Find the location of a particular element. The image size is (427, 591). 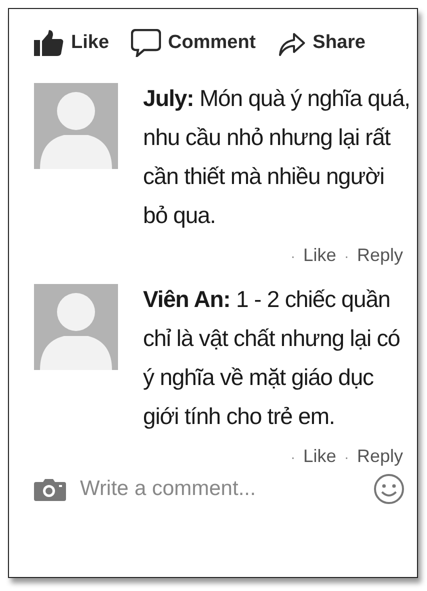

like-button: Like is located at coordinates (72, 43).